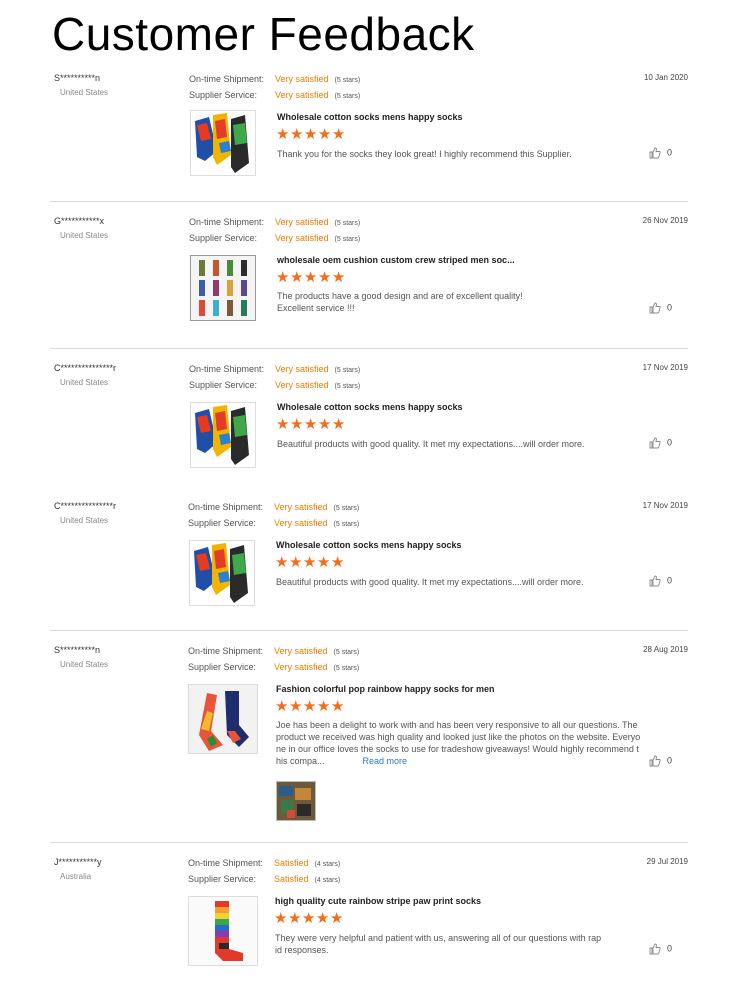 The width and height of the screenshot is (750, 1000). I want to click on attachment-thumbnail, so click(296, 801).